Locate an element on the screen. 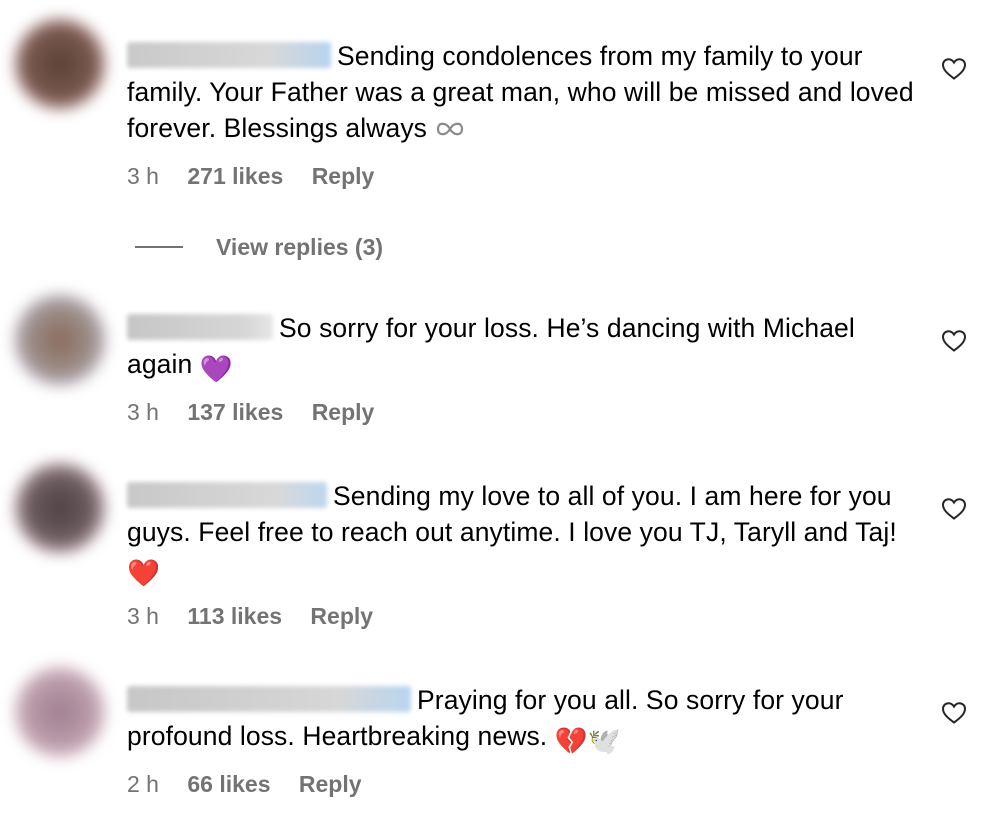 The image size is (984, 826). purple-heart-emoji: 💜 is located at coordinates (216, 369).